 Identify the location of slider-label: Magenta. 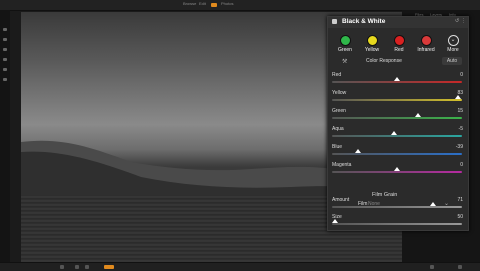
(342, 165).